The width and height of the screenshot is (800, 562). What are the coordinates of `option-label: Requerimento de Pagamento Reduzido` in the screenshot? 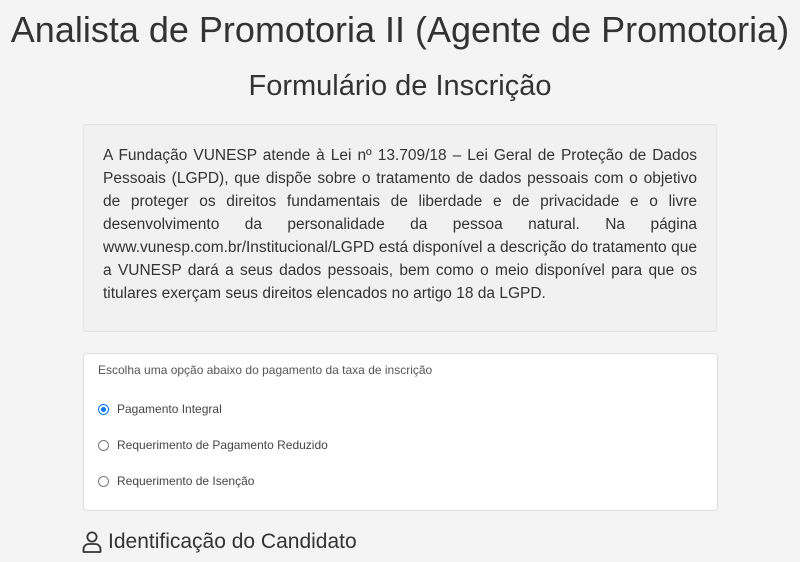 It's located at (222, 445).